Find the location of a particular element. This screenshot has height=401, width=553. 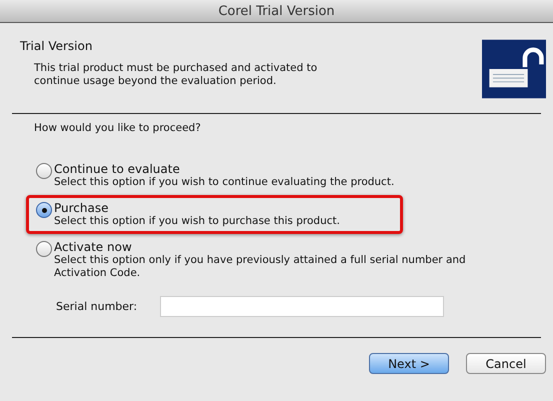

description-text: This trial product must be purchased and activated to continue usage beyond the evaluation period. is located at coordinates (176, 75).